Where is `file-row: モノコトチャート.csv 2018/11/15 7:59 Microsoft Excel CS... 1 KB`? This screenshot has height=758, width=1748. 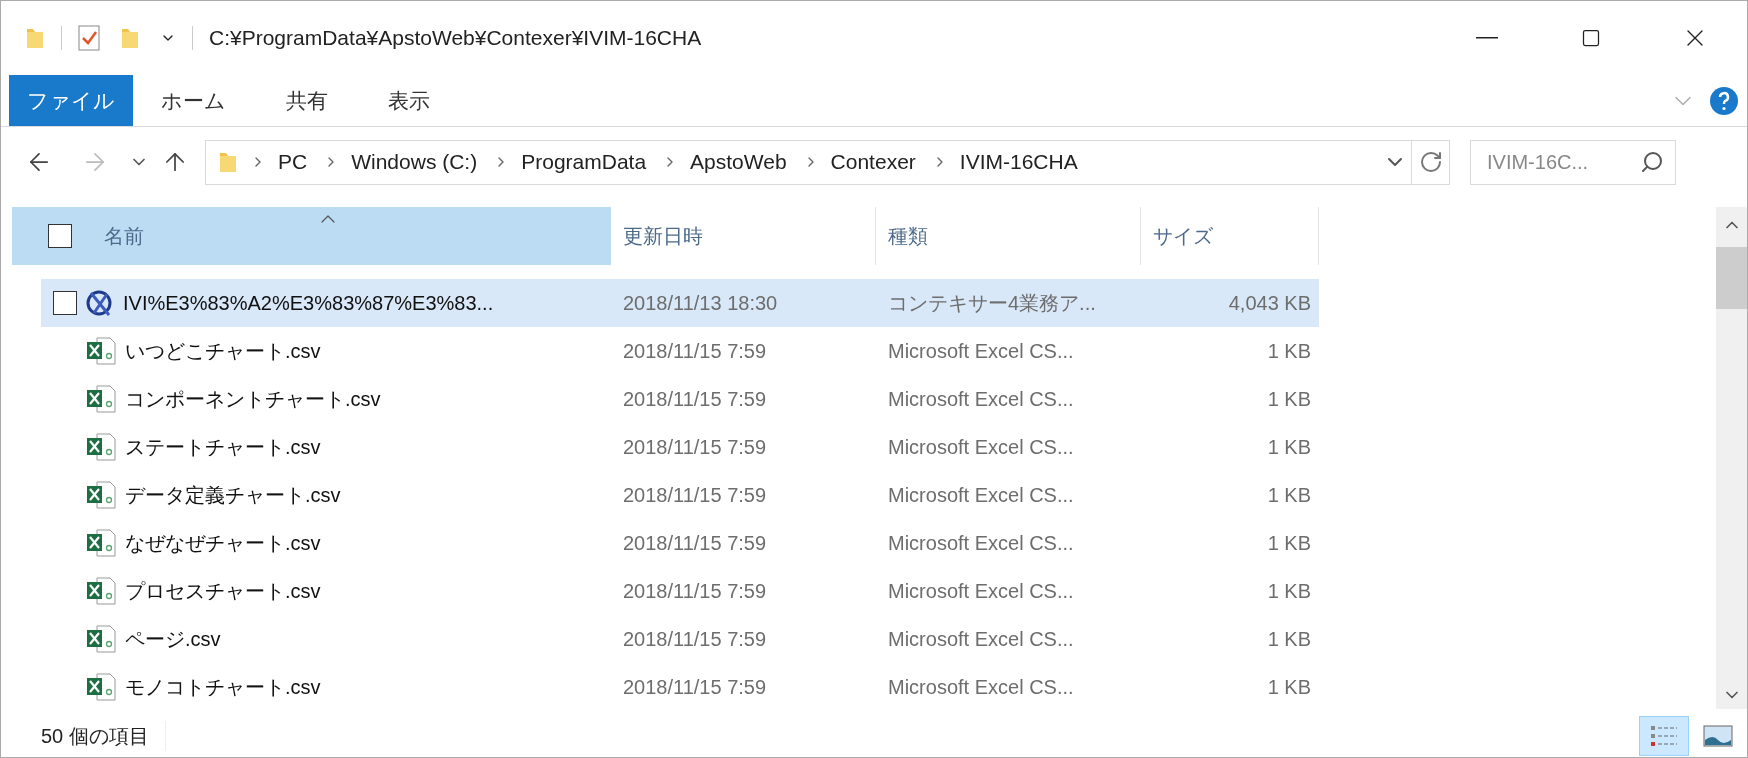 file-row: モノコトチャート.csv 2018/11/15 7:59 Microsoft Excel CS... 1 KB is located at coordinates (680, 687).